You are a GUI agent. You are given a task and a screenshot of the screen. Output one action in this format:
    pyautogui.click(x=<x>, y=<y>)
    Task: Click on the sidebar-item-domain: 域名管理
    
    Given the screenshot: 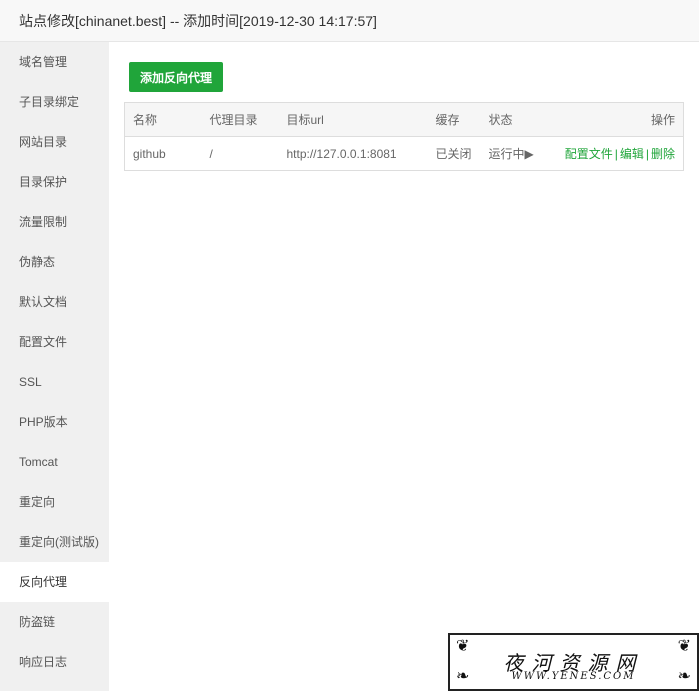 What is the action you would take?
    pyautogui.click(x=54, y=62)
    